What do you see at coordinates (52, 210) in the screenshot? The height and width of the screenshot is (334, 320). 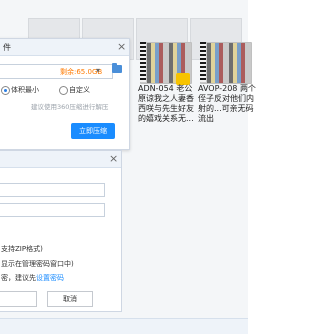 I see `password-confirm-field` at bounding box center [52, 210].